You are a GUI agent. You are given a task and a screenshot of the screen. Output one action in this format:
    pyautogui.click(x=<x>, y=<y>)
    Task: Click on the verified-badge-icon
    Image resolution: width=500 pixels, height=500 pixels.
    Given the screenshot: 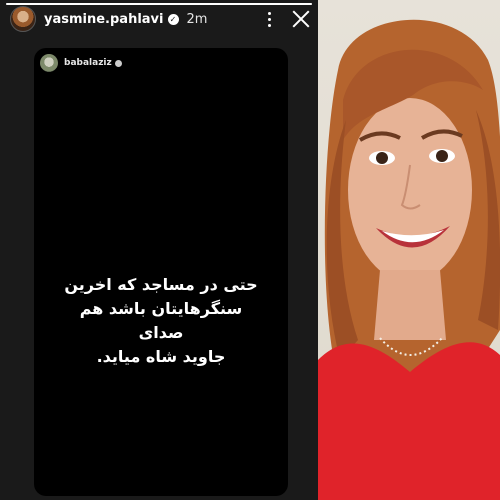 What is the action you would take?
    pyautogui.click(x=118, y=63)
    